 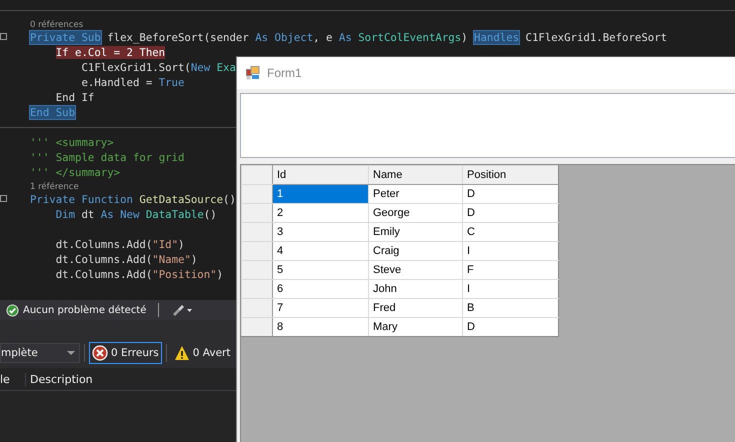 I want to click on scope-dropdown: mplète, so click(x=40, y=353).